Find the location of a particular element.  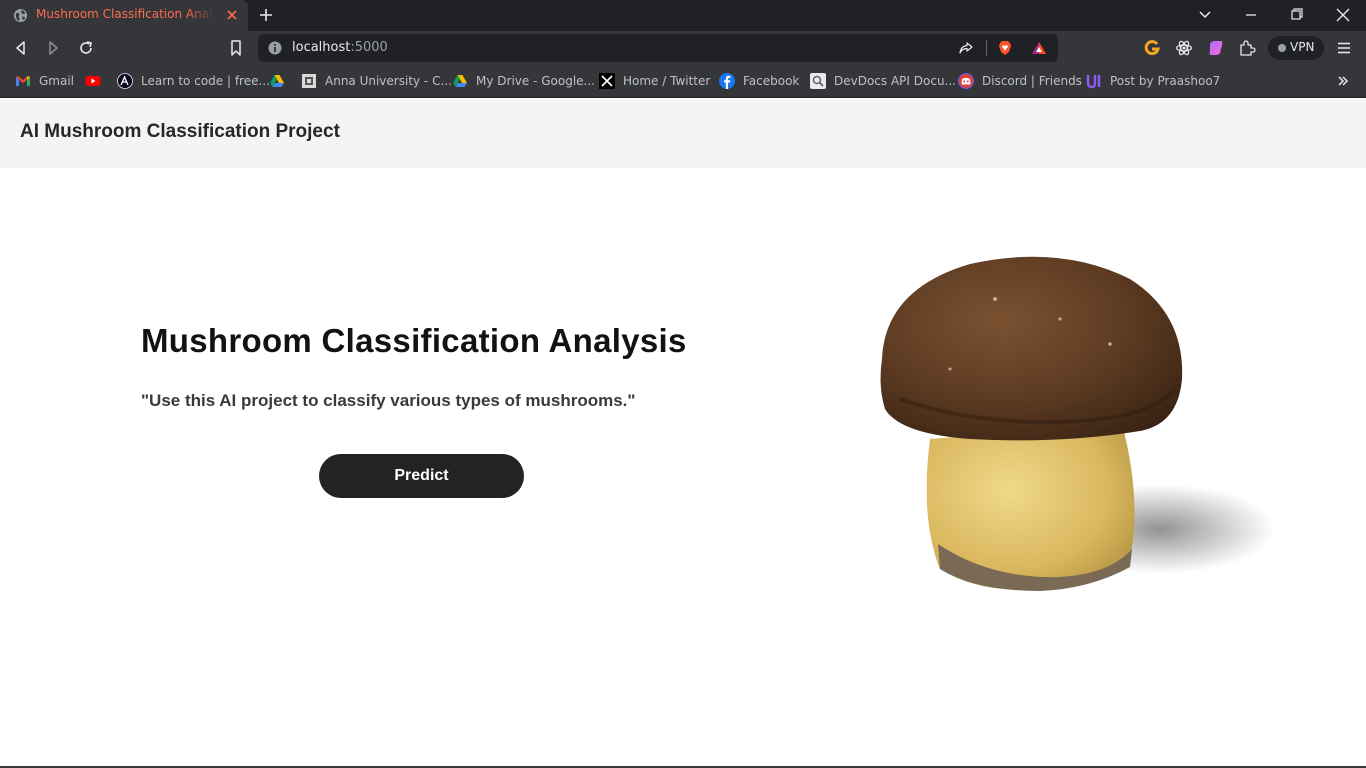

reload-icon is located at coordinates (86, 48).